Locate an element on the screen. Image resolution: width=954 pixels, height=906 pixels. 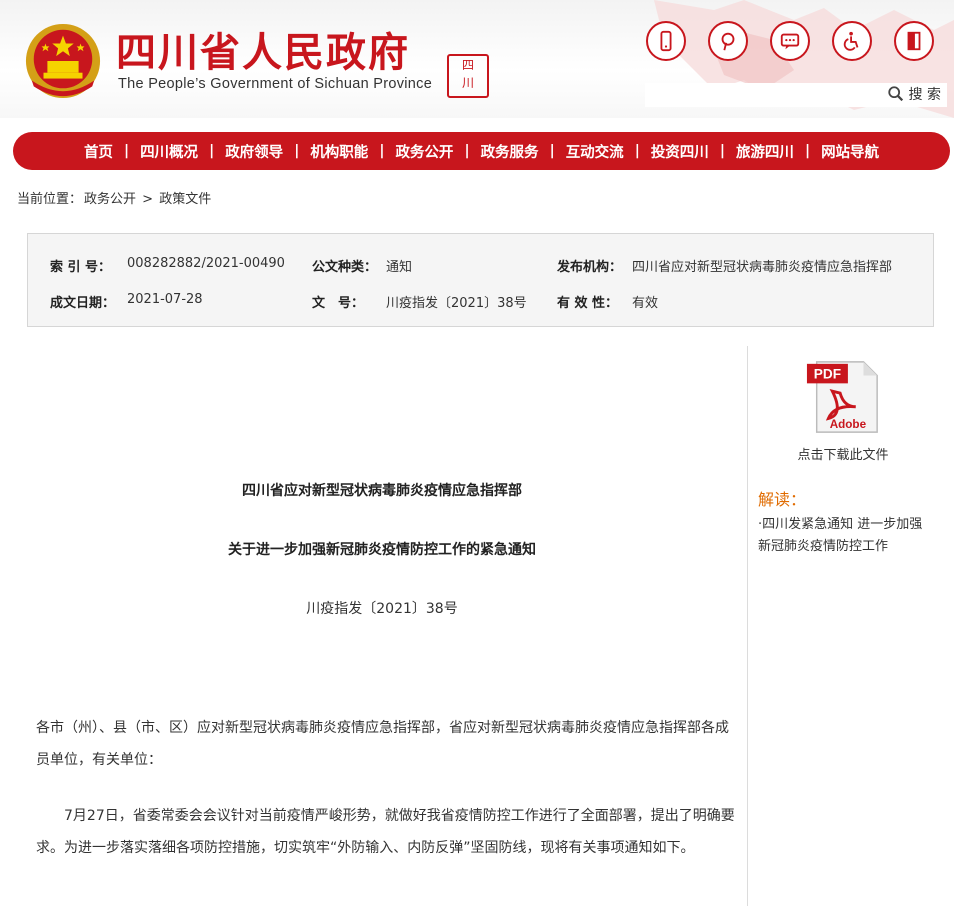
nav-item-investment: 投资四川 is located at coordinates (680, 151).